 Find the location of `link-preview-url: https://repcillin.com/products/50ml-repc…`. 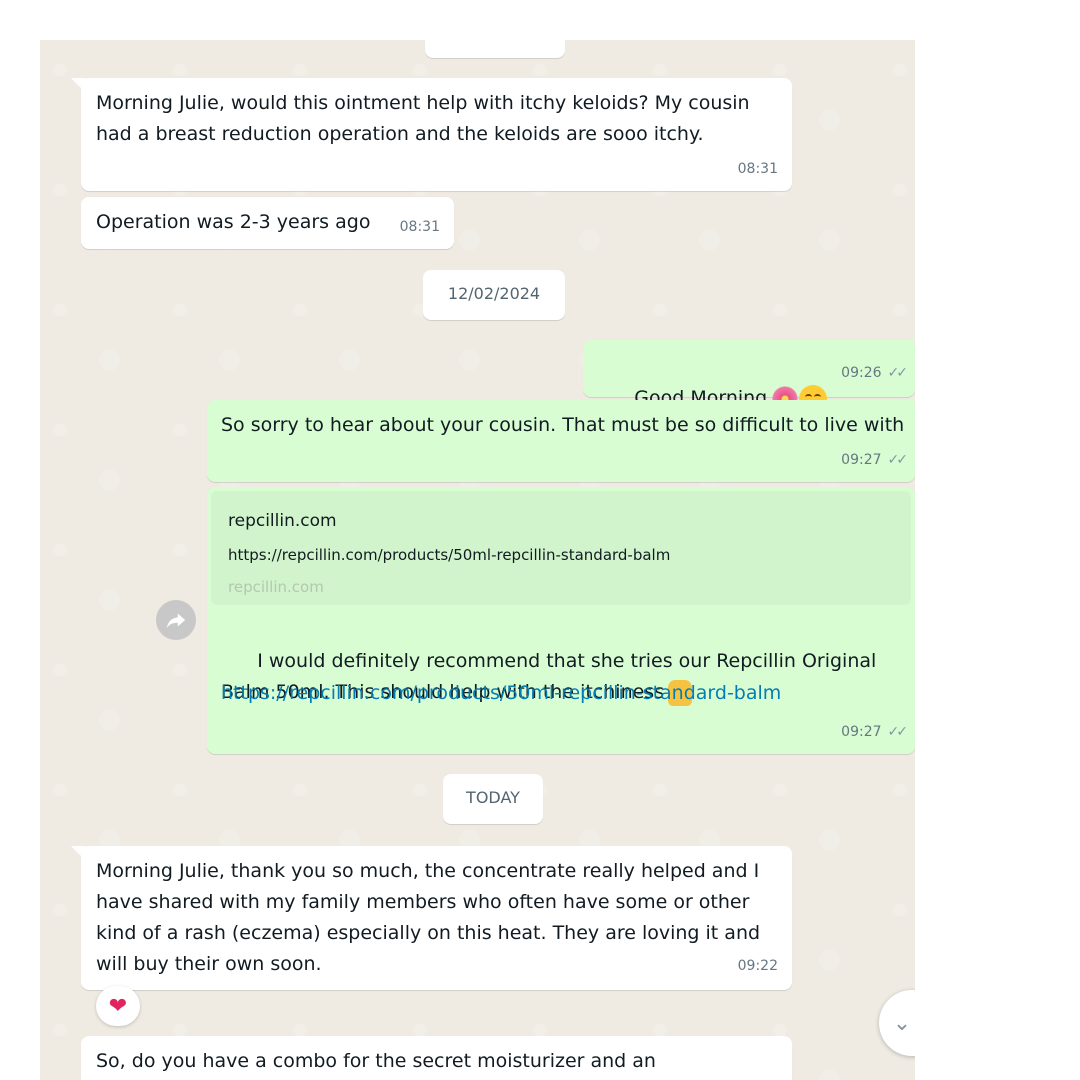

link-preview-url: https://repcillin.com/products/50ml-repc… is located at coordinates (449, 555).